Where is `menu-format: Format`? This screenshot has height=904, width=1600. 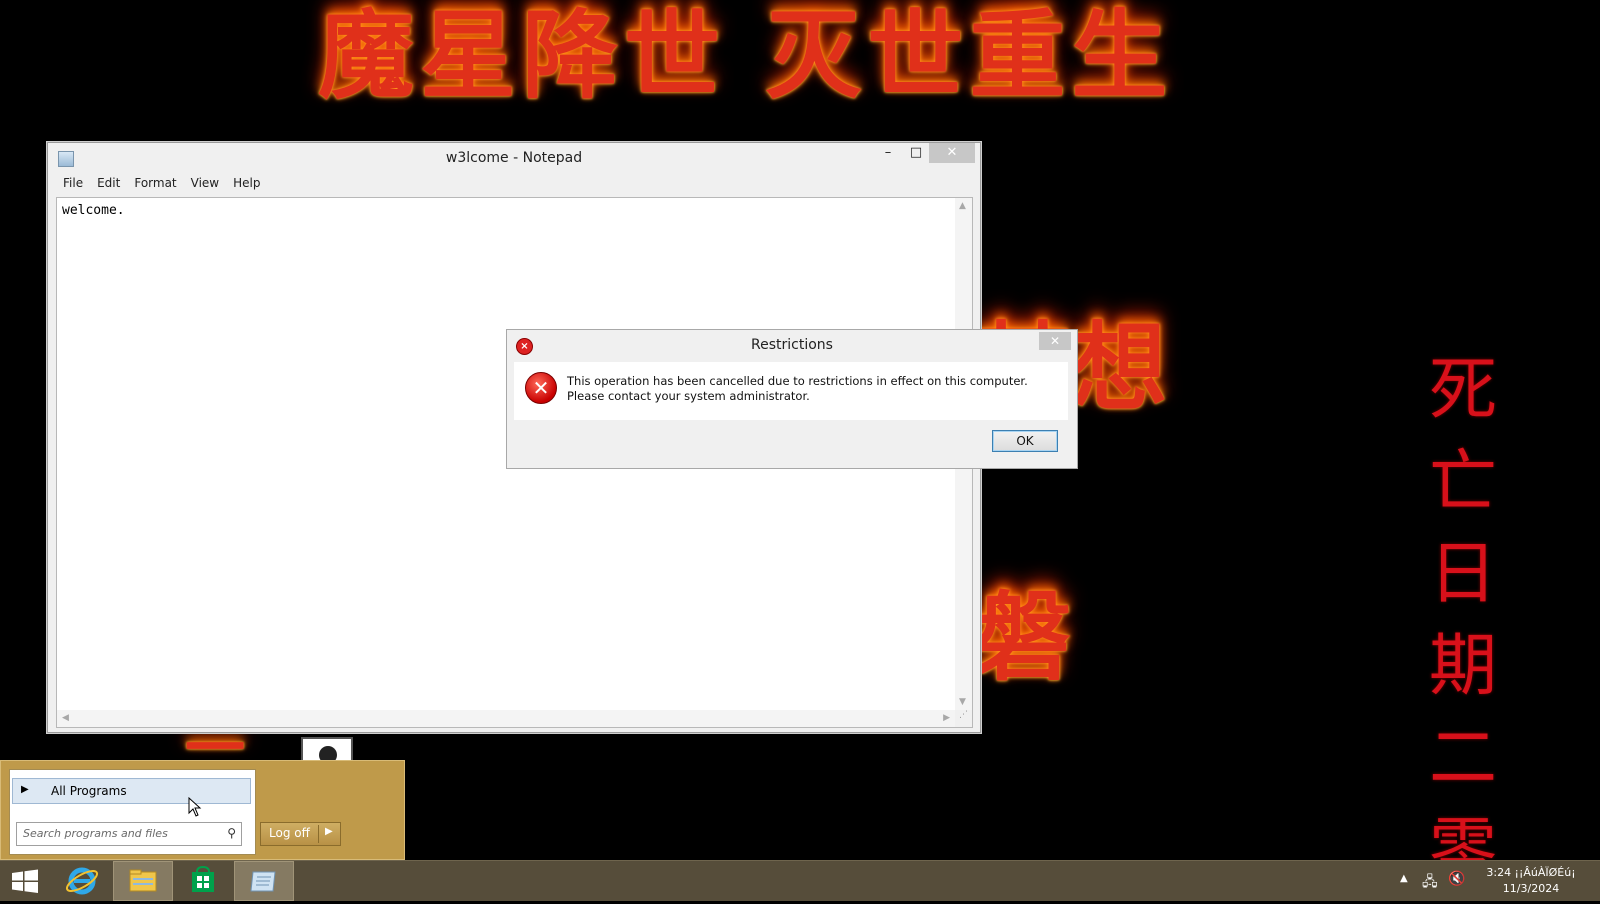
menu-format: Format is located at coordinates (155, 184).